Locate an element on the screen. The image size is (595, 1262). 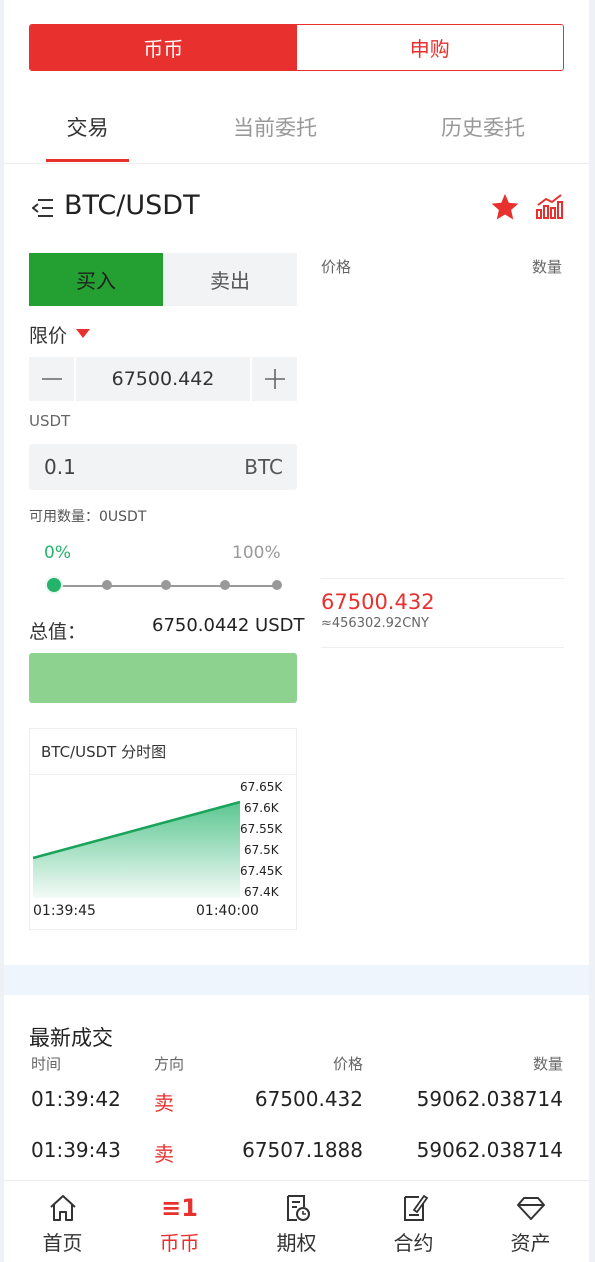
nav-contract-label: 合约 is located at coordinates (413, 1243).